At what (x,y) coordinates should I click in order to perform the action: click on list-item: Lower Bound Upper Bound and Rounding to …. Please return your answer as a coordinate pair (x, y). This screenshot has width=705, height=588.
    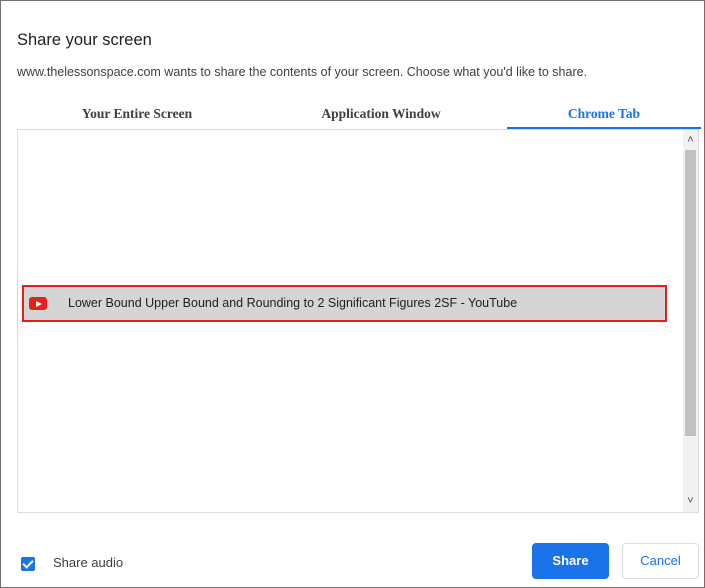
    Looking at the image, I should click on (344, 303).